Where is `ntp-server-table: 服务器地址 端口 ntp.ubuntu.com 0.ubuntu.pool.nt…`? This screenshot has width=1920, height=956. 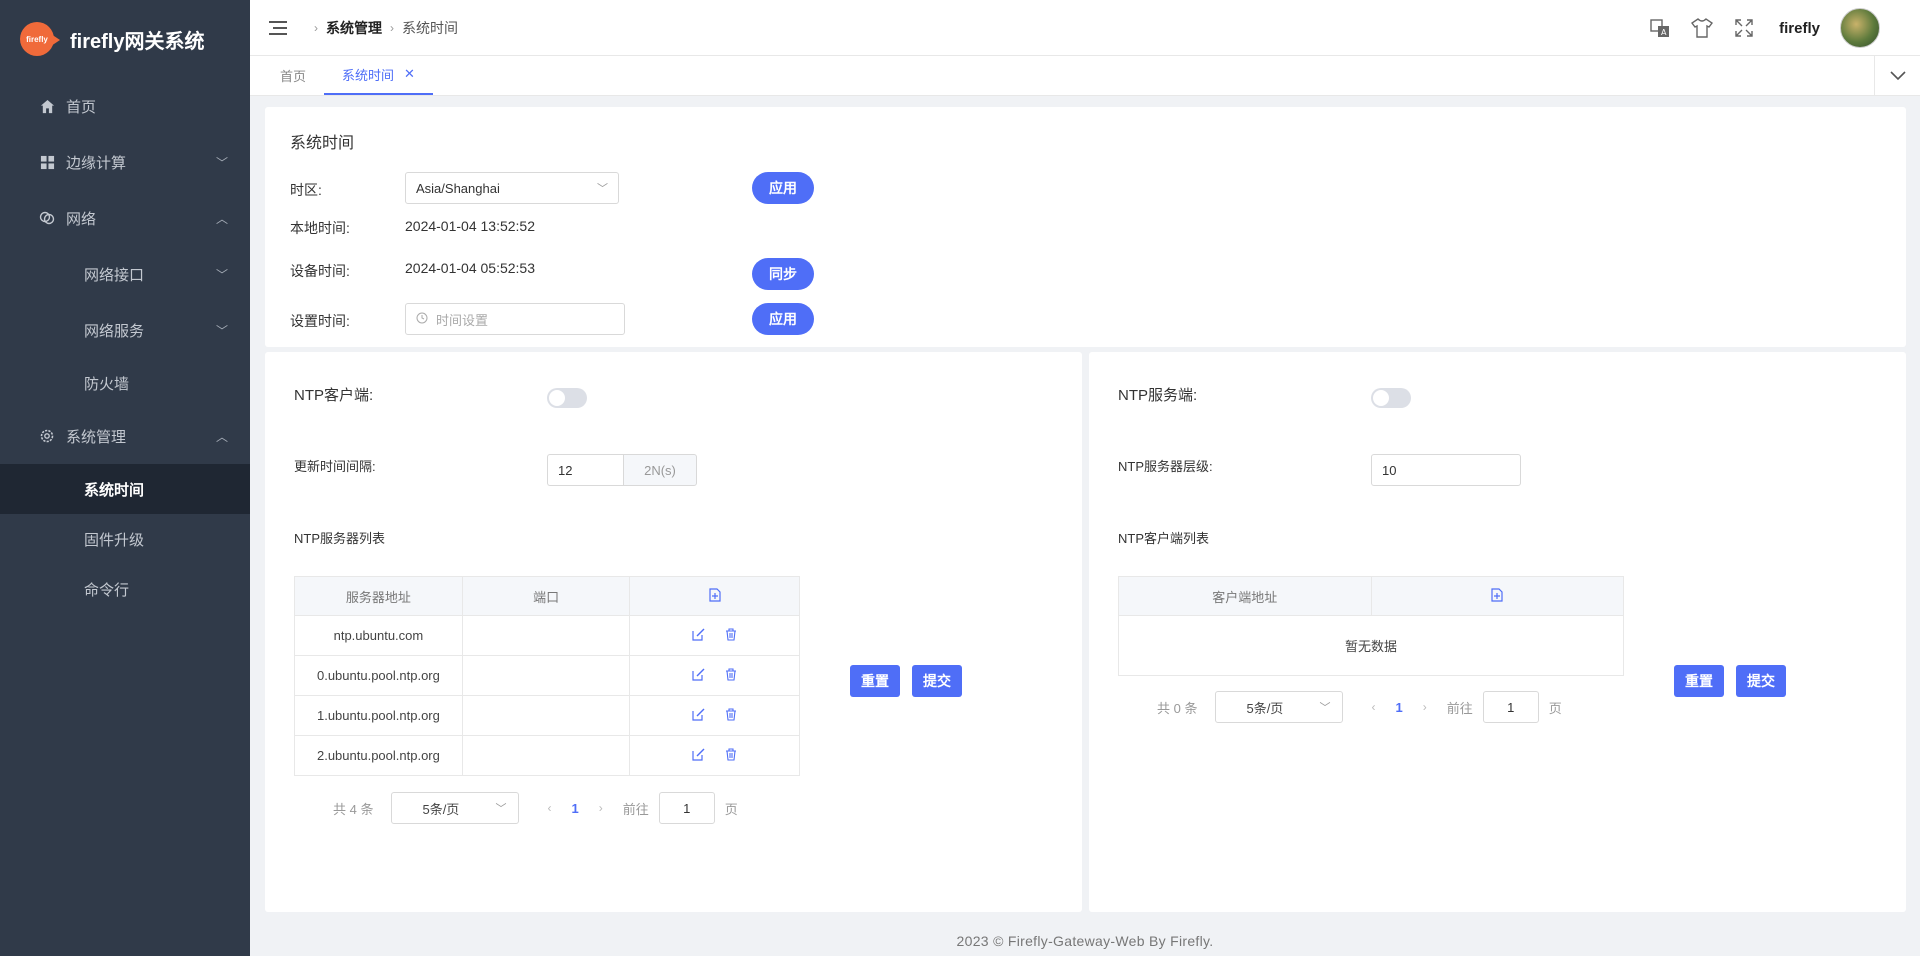 ntp-server-table: 服务器地址 端口 ntp.ubuntu.com 0.ubuntu.pool.nt… is located at coordinates (547, 676).